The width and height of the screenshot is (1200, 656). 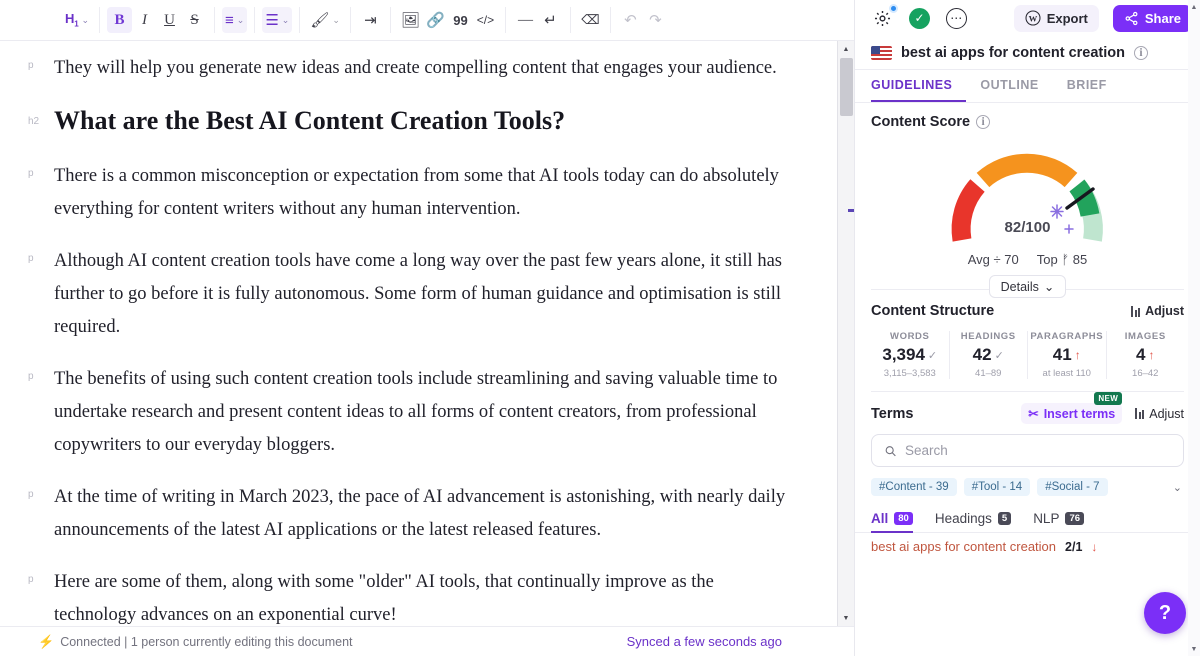 What do you see at coordinates (1056, 18) in the screenshot?
I see `export-button: W Export` at bounding box center [1056, 18].